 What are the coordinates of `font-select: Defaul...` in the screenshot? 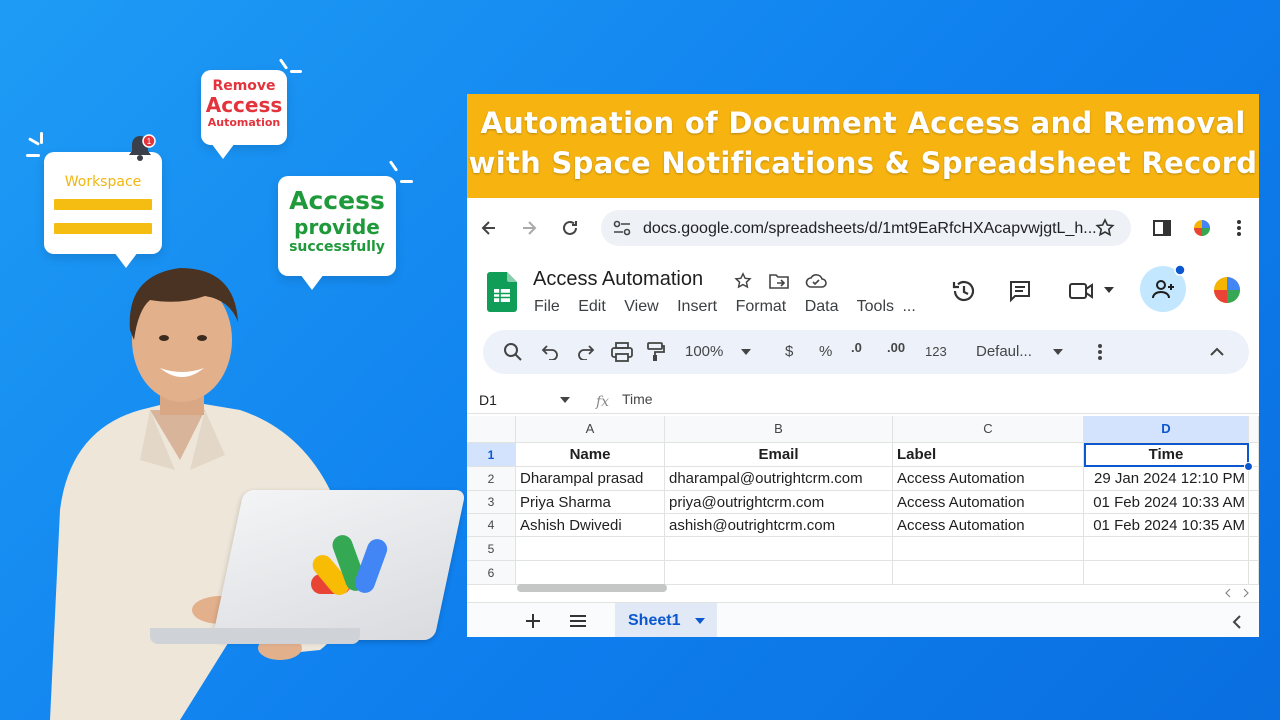 It's located at (1004, 351).